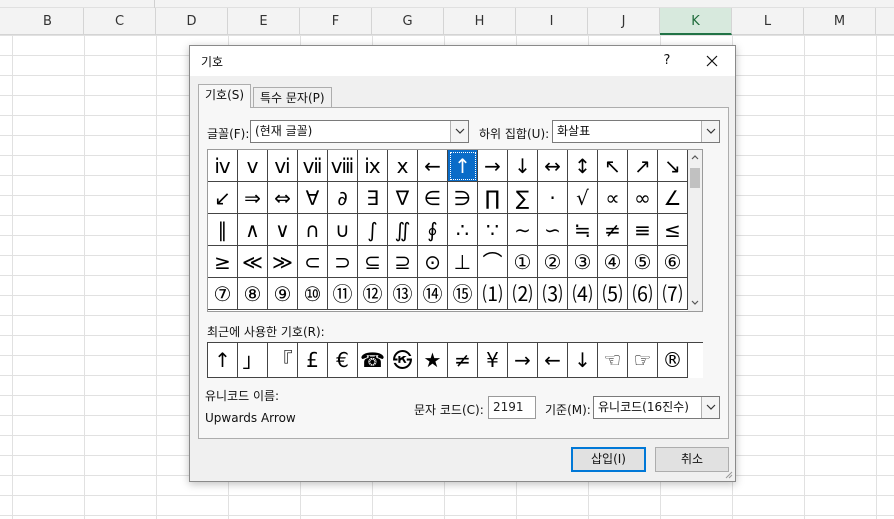 Image resolution: width=894 pixels, height=519 pixels. I want to click on column-header-k: K, so click(696, 21).